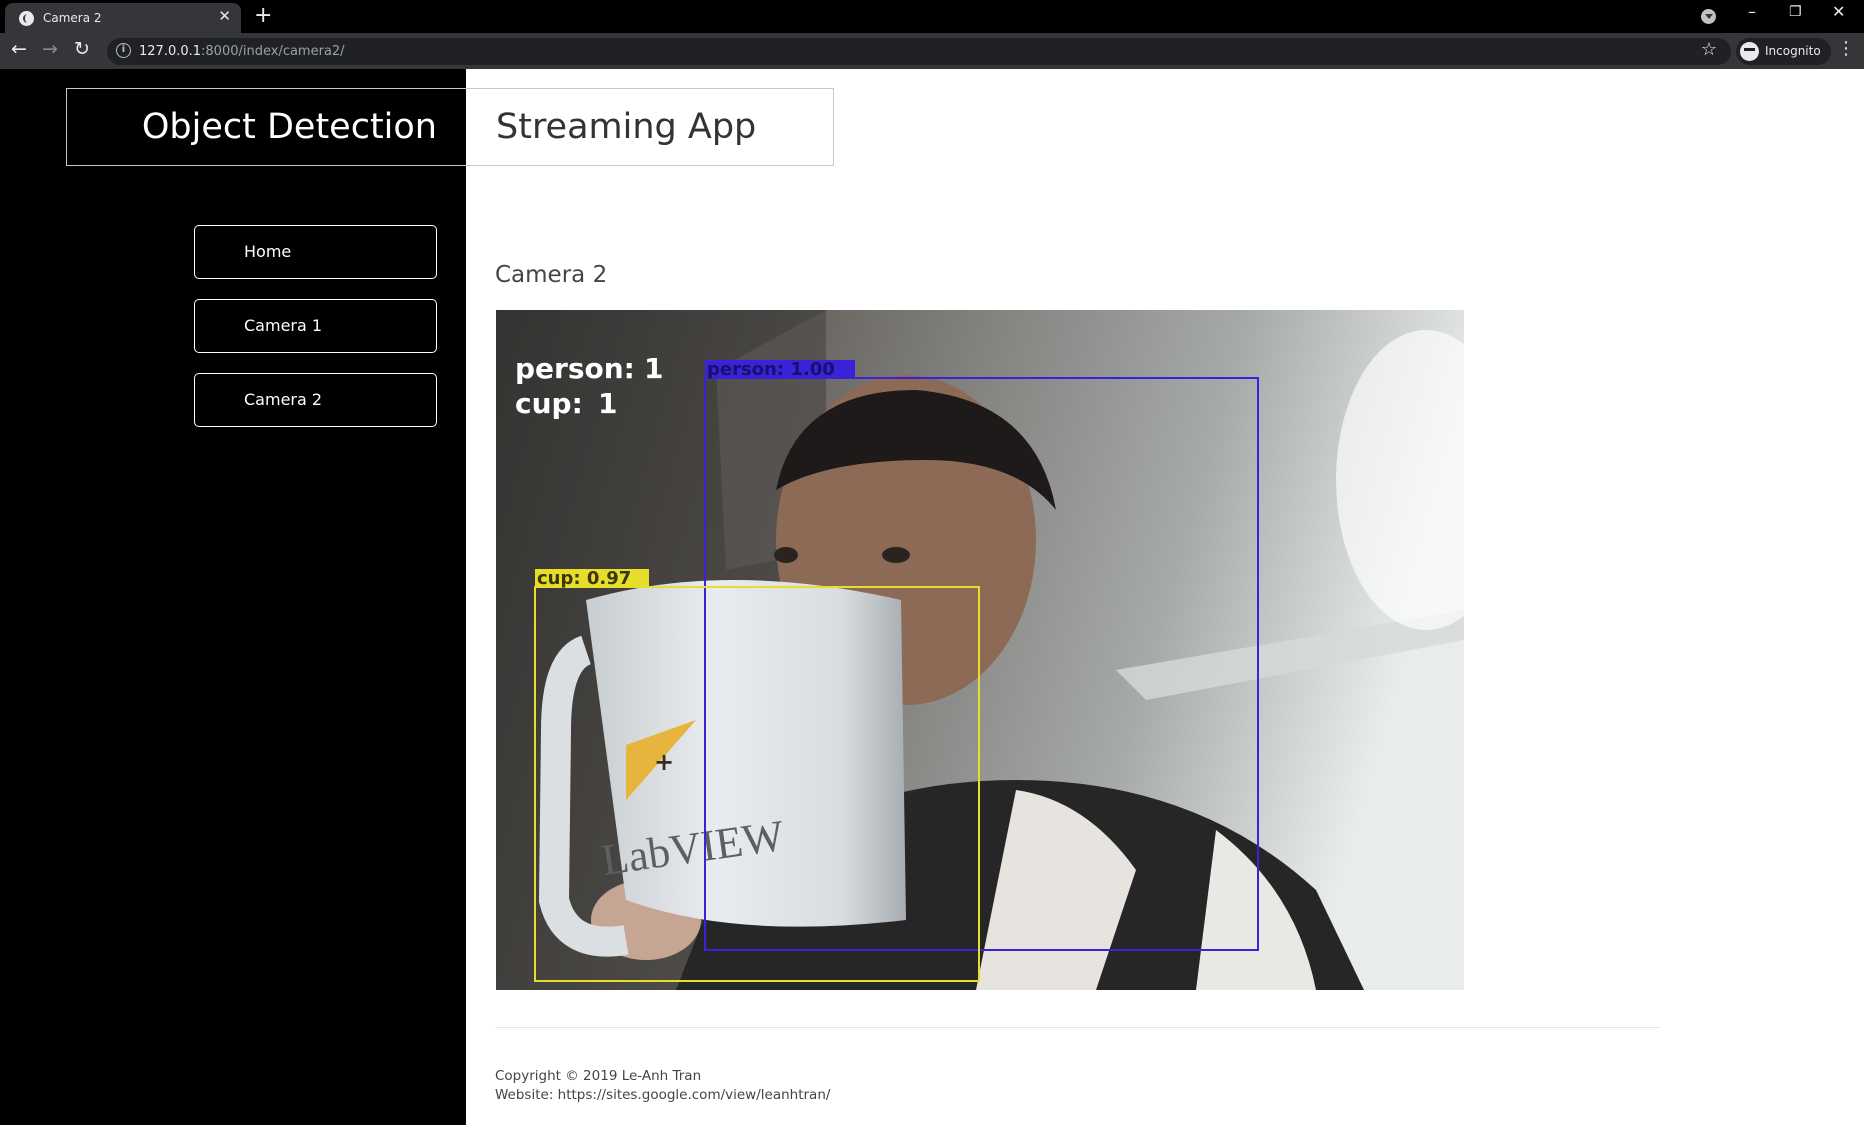 The height and width of the screenshot is (1125, 1864). What do you see at coordinates (26, 18) in the screenshot?
I see `globe-icon` at bounding box center [26, 18].